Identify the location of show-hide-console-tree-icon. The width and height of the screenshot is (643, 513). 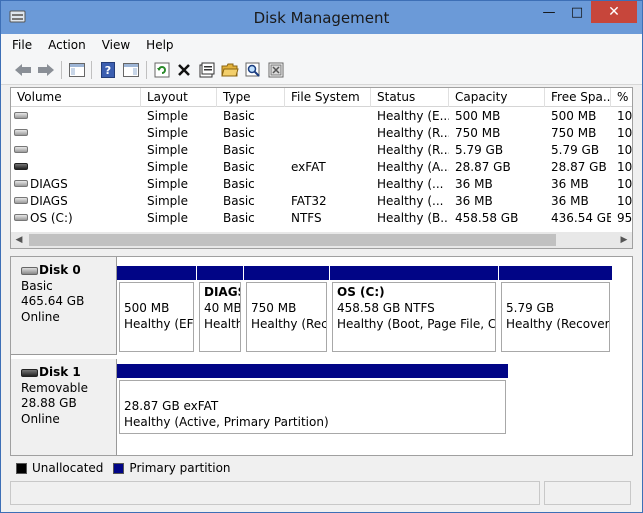
(77, 70).